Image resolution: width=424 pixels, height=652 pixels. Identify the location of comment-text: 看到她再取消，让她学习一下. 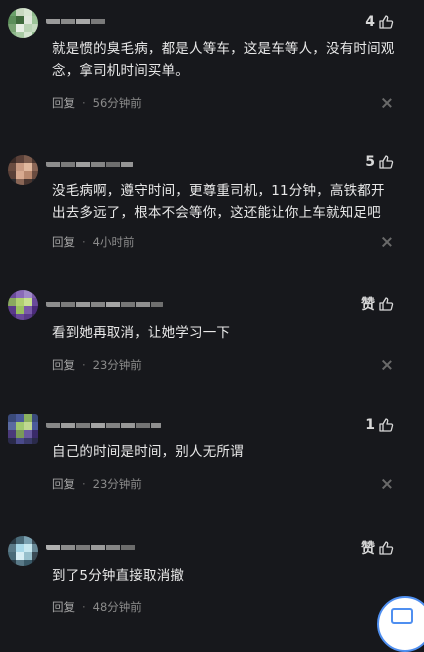
(141, 333).